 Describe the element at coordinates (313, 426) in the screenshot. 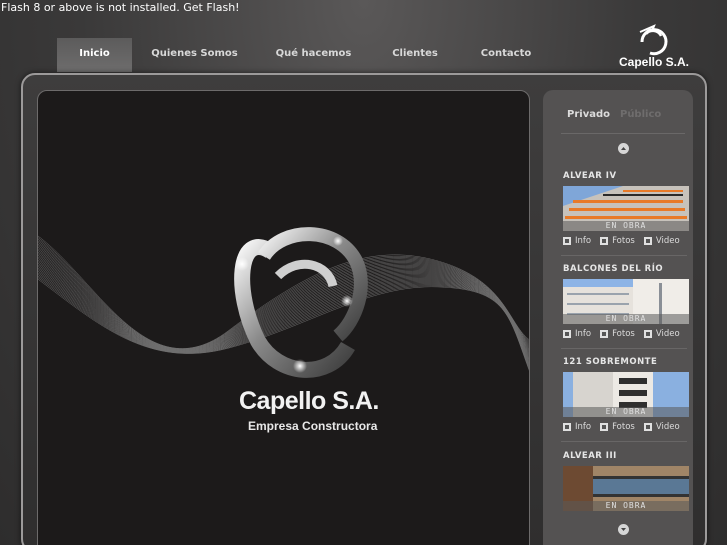

I see `hero-subtitle: Empresa Constructora` at that location.